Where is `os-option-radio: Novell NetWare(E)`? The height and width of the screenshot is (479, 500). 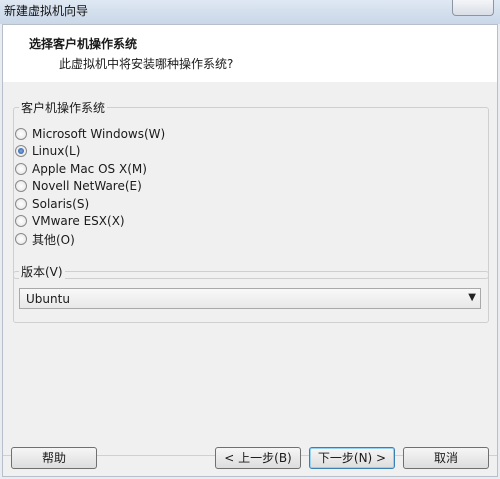
os-option-radio: Novell NetWare(E) is located at coordinates (78, 186).